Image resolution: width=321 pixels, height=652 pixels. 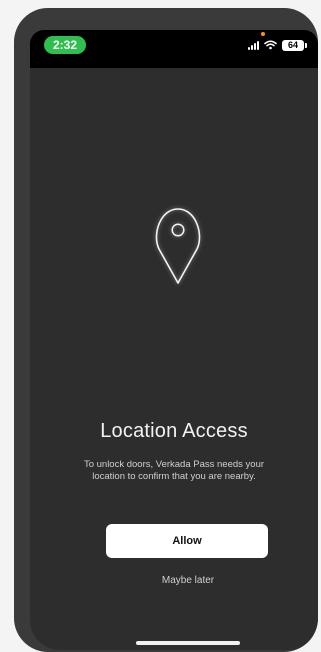 What do you see at coordinates (188, 643) in the screenshot?
I see `home-indicator` at bounding box center [188, 643].